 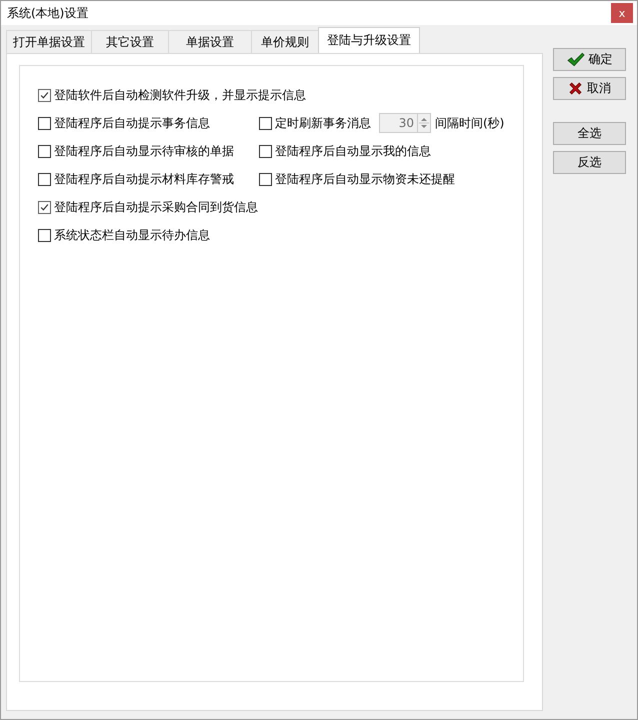 I want to click on window-title: 系统(本地)设置, so click(x=47, y=13).